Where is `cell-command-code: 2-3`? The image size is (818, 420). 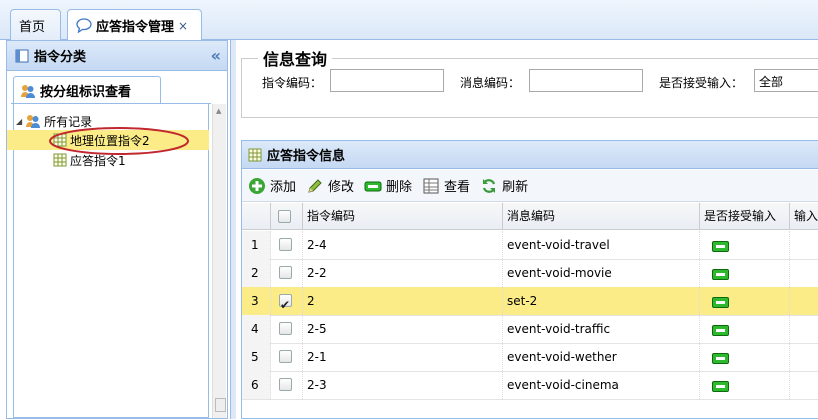 cell-command-code: 2-3 is located at coordinates (403, 385).